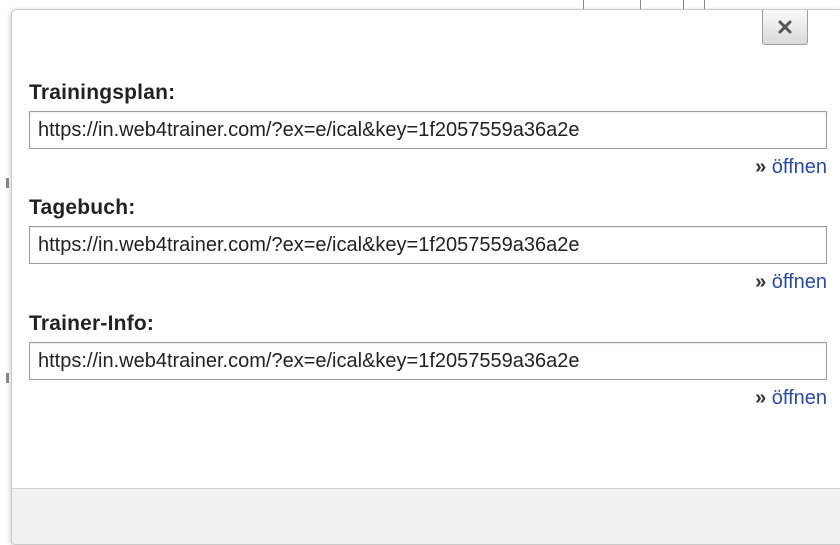 Image resolution: width=840 pixels, height=545 pixels. Describe the element at coordinates (799, 282) in the screenshot. I see `tagebuch-open-link: öffnen` at that location.